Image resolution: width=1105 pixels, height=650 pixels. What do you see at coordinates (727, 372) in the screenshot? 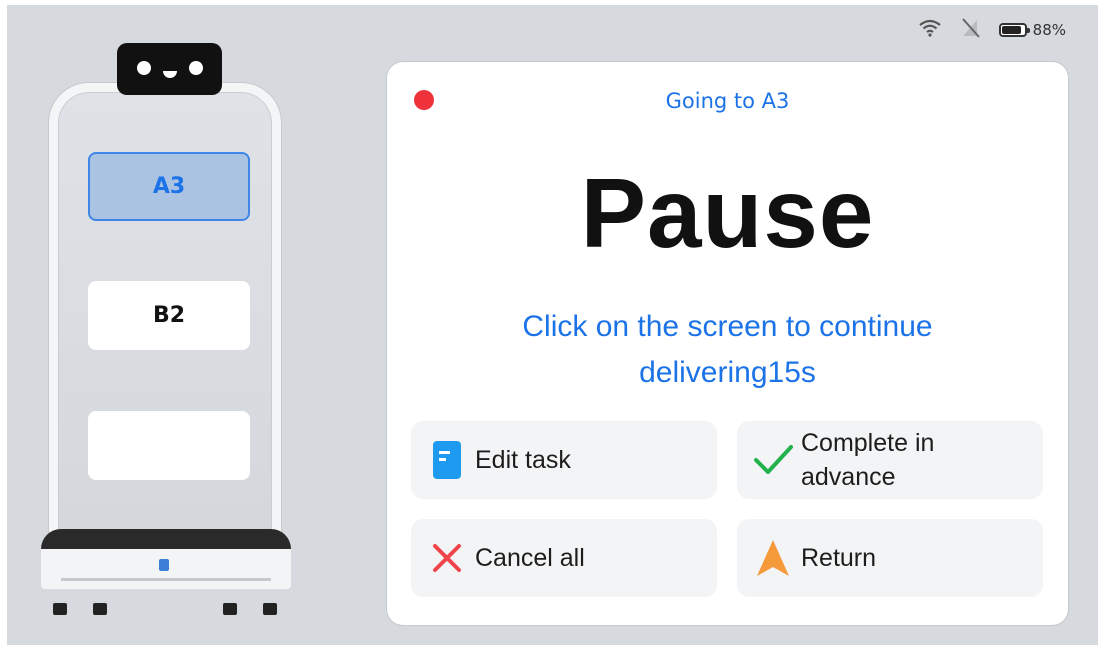
I see `hint-line-2: delivering15s` at bounding box center [727, 372].